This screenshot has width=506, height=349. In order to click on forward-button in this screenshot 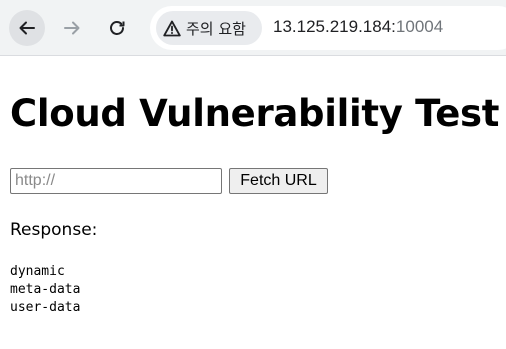, I will do `click(72, 28)`.